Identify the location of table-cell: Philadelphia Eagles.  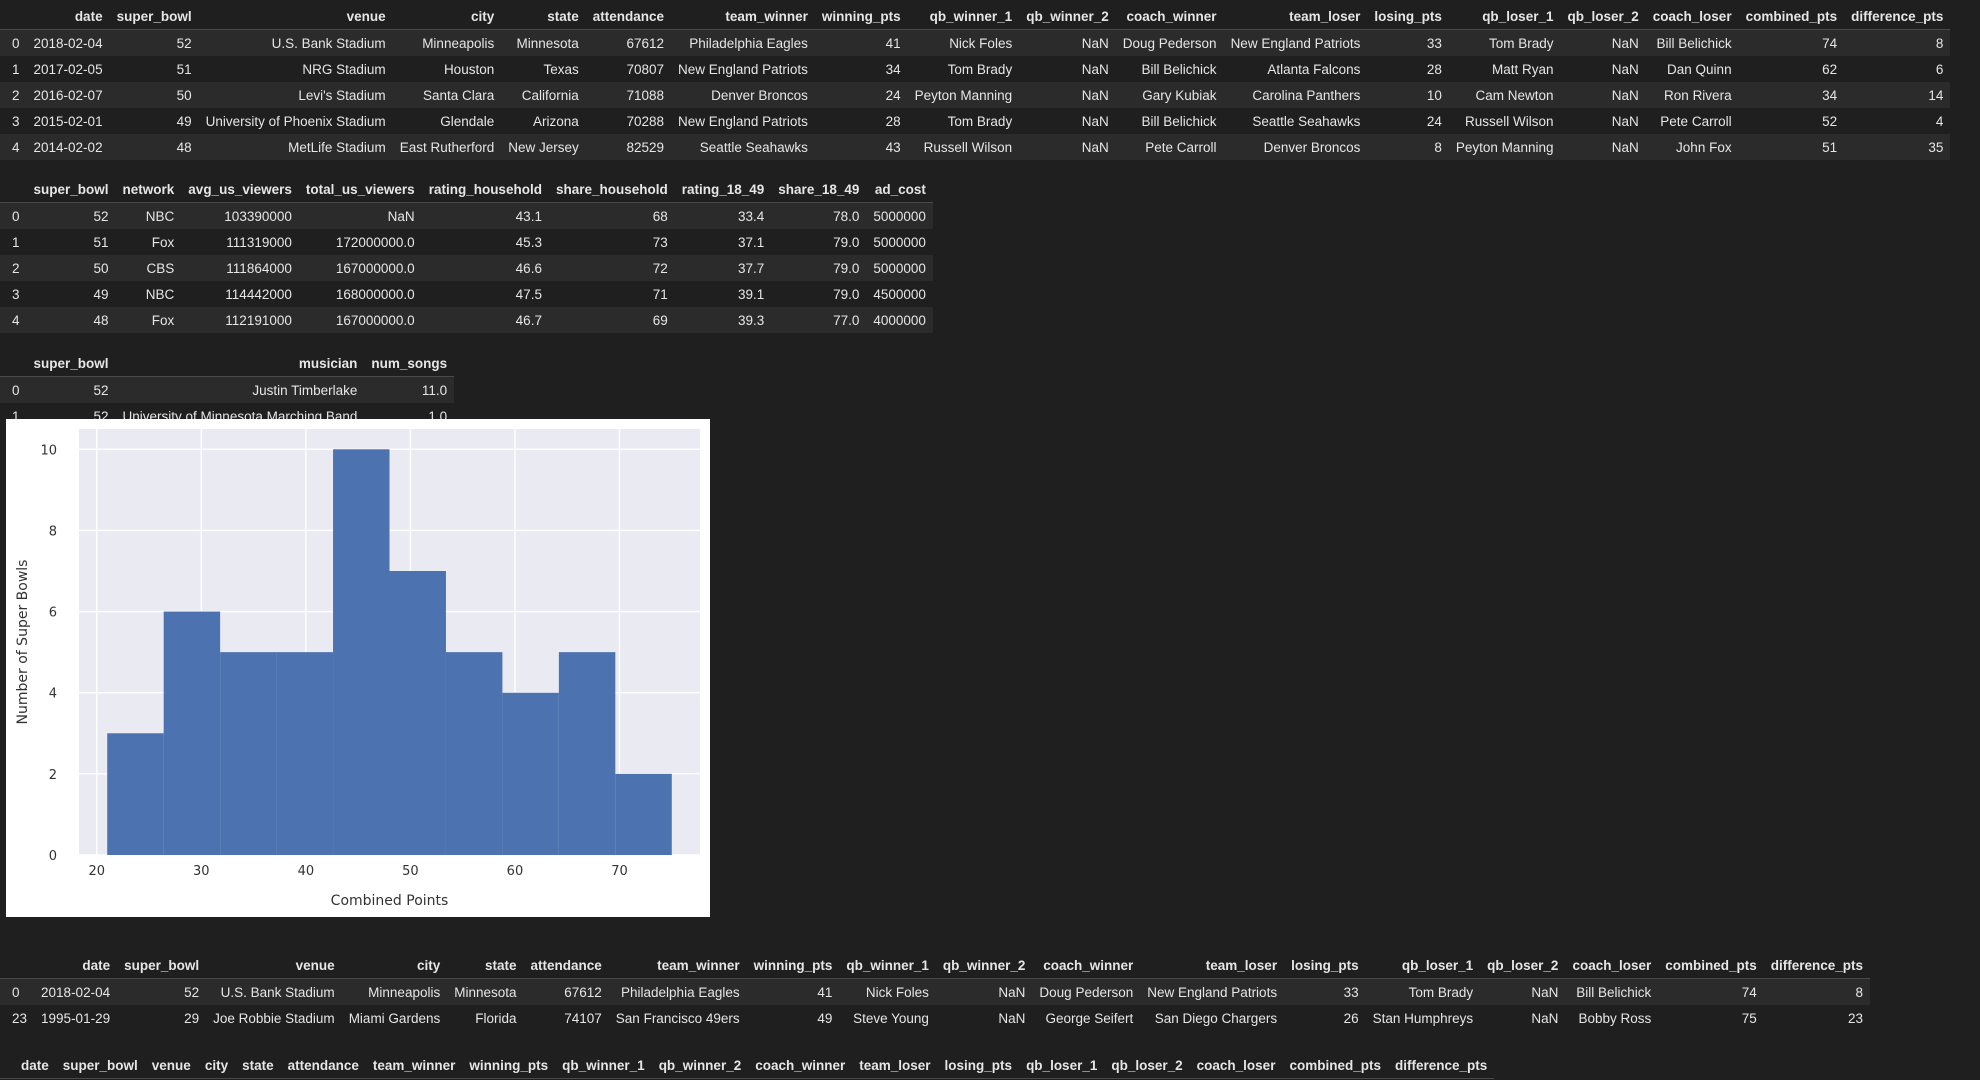
(680, 992).